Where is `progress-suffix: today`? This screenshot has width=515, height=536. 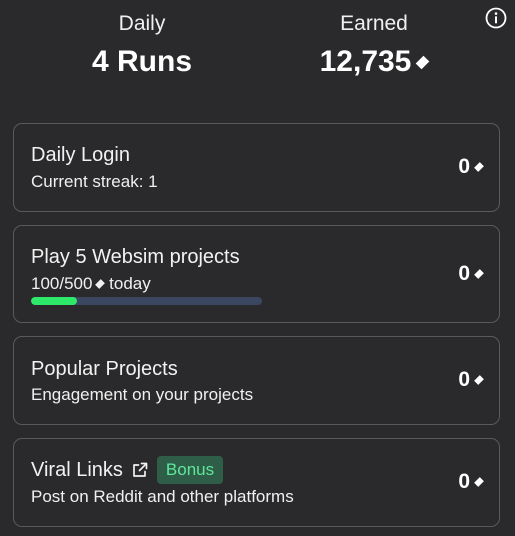 progress-suffix: today is located at coordinates (127, 283).